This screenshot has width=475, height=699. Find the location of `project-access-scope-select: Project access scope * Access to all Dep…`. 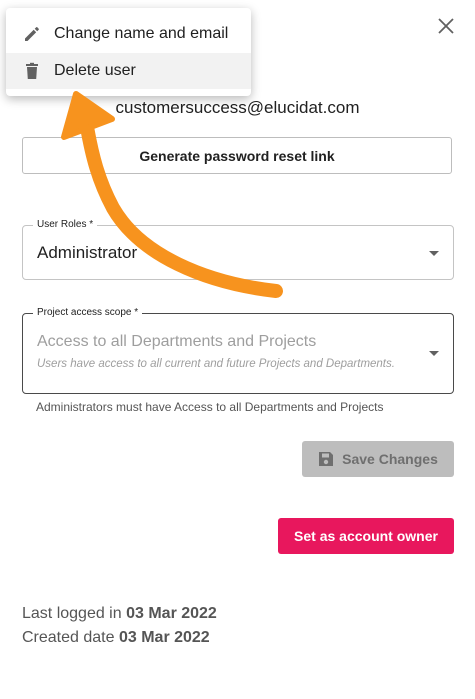

project-access-scope-select: Project access scope * Access to all Dep… is located at coordinates (238, 350).